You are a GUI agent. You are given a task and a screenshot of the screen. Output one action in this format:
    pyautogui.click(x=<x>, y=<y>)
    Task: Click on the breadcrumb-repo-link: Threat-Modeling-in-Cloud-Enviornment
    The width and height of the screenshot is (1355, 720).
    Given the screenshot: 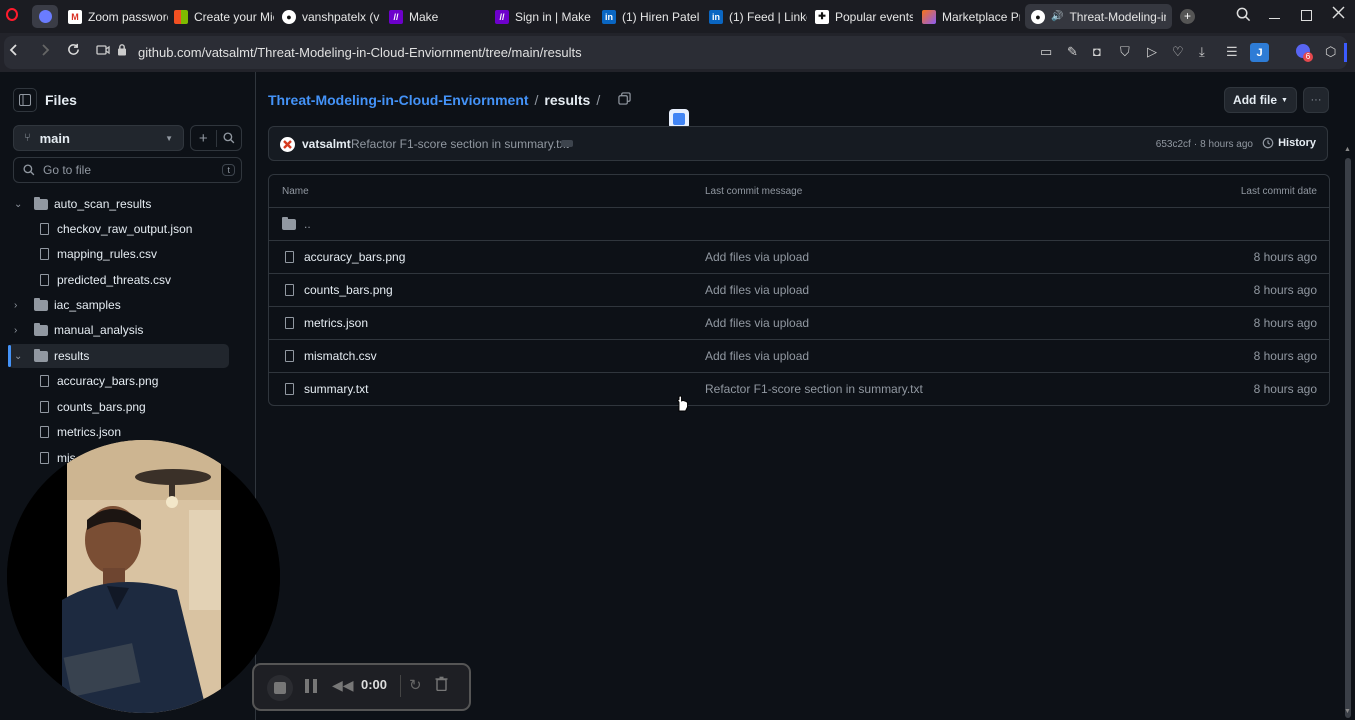 What is the action you would take?
    pyautogui.click(x=398, y=100)
    